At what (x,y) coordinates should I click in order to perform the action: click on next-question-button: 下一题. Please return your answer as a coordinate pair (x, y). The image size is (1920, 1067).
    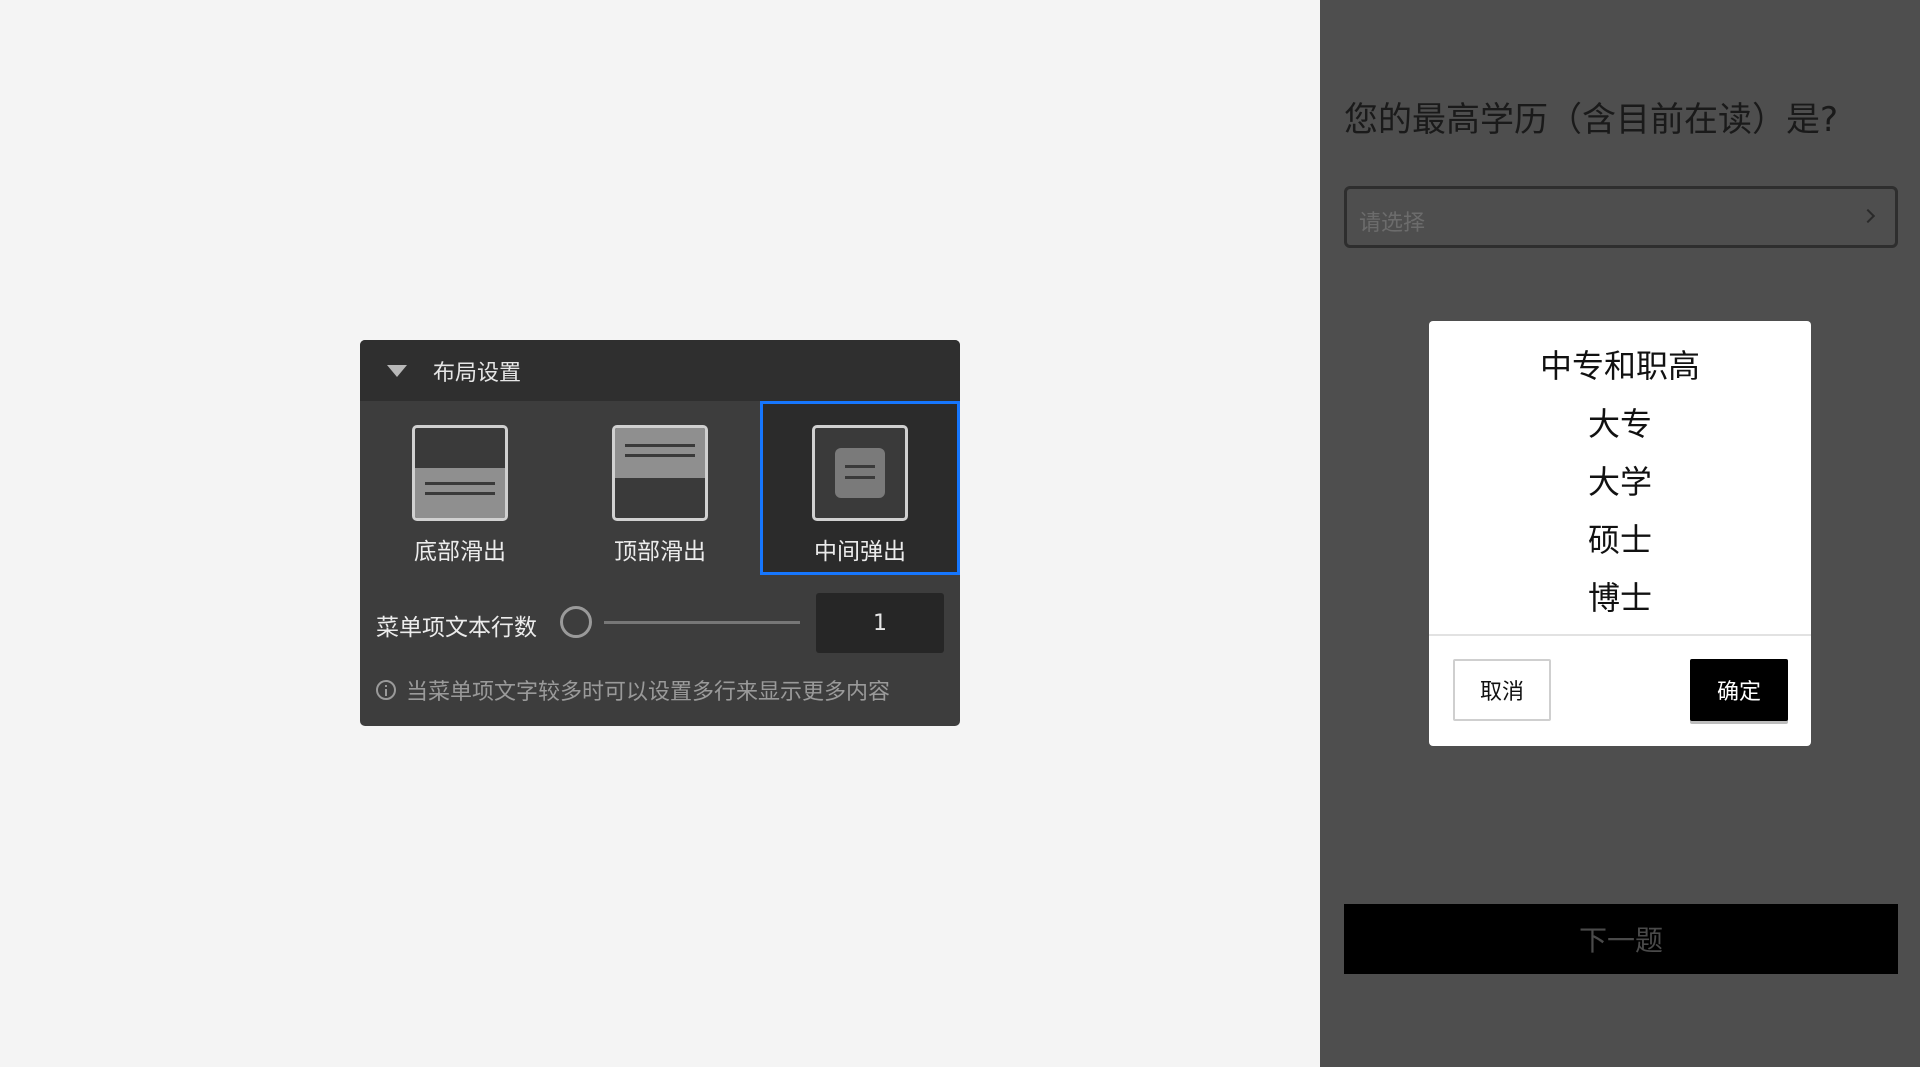
    Looking at the image, I should click on (1621, 939).